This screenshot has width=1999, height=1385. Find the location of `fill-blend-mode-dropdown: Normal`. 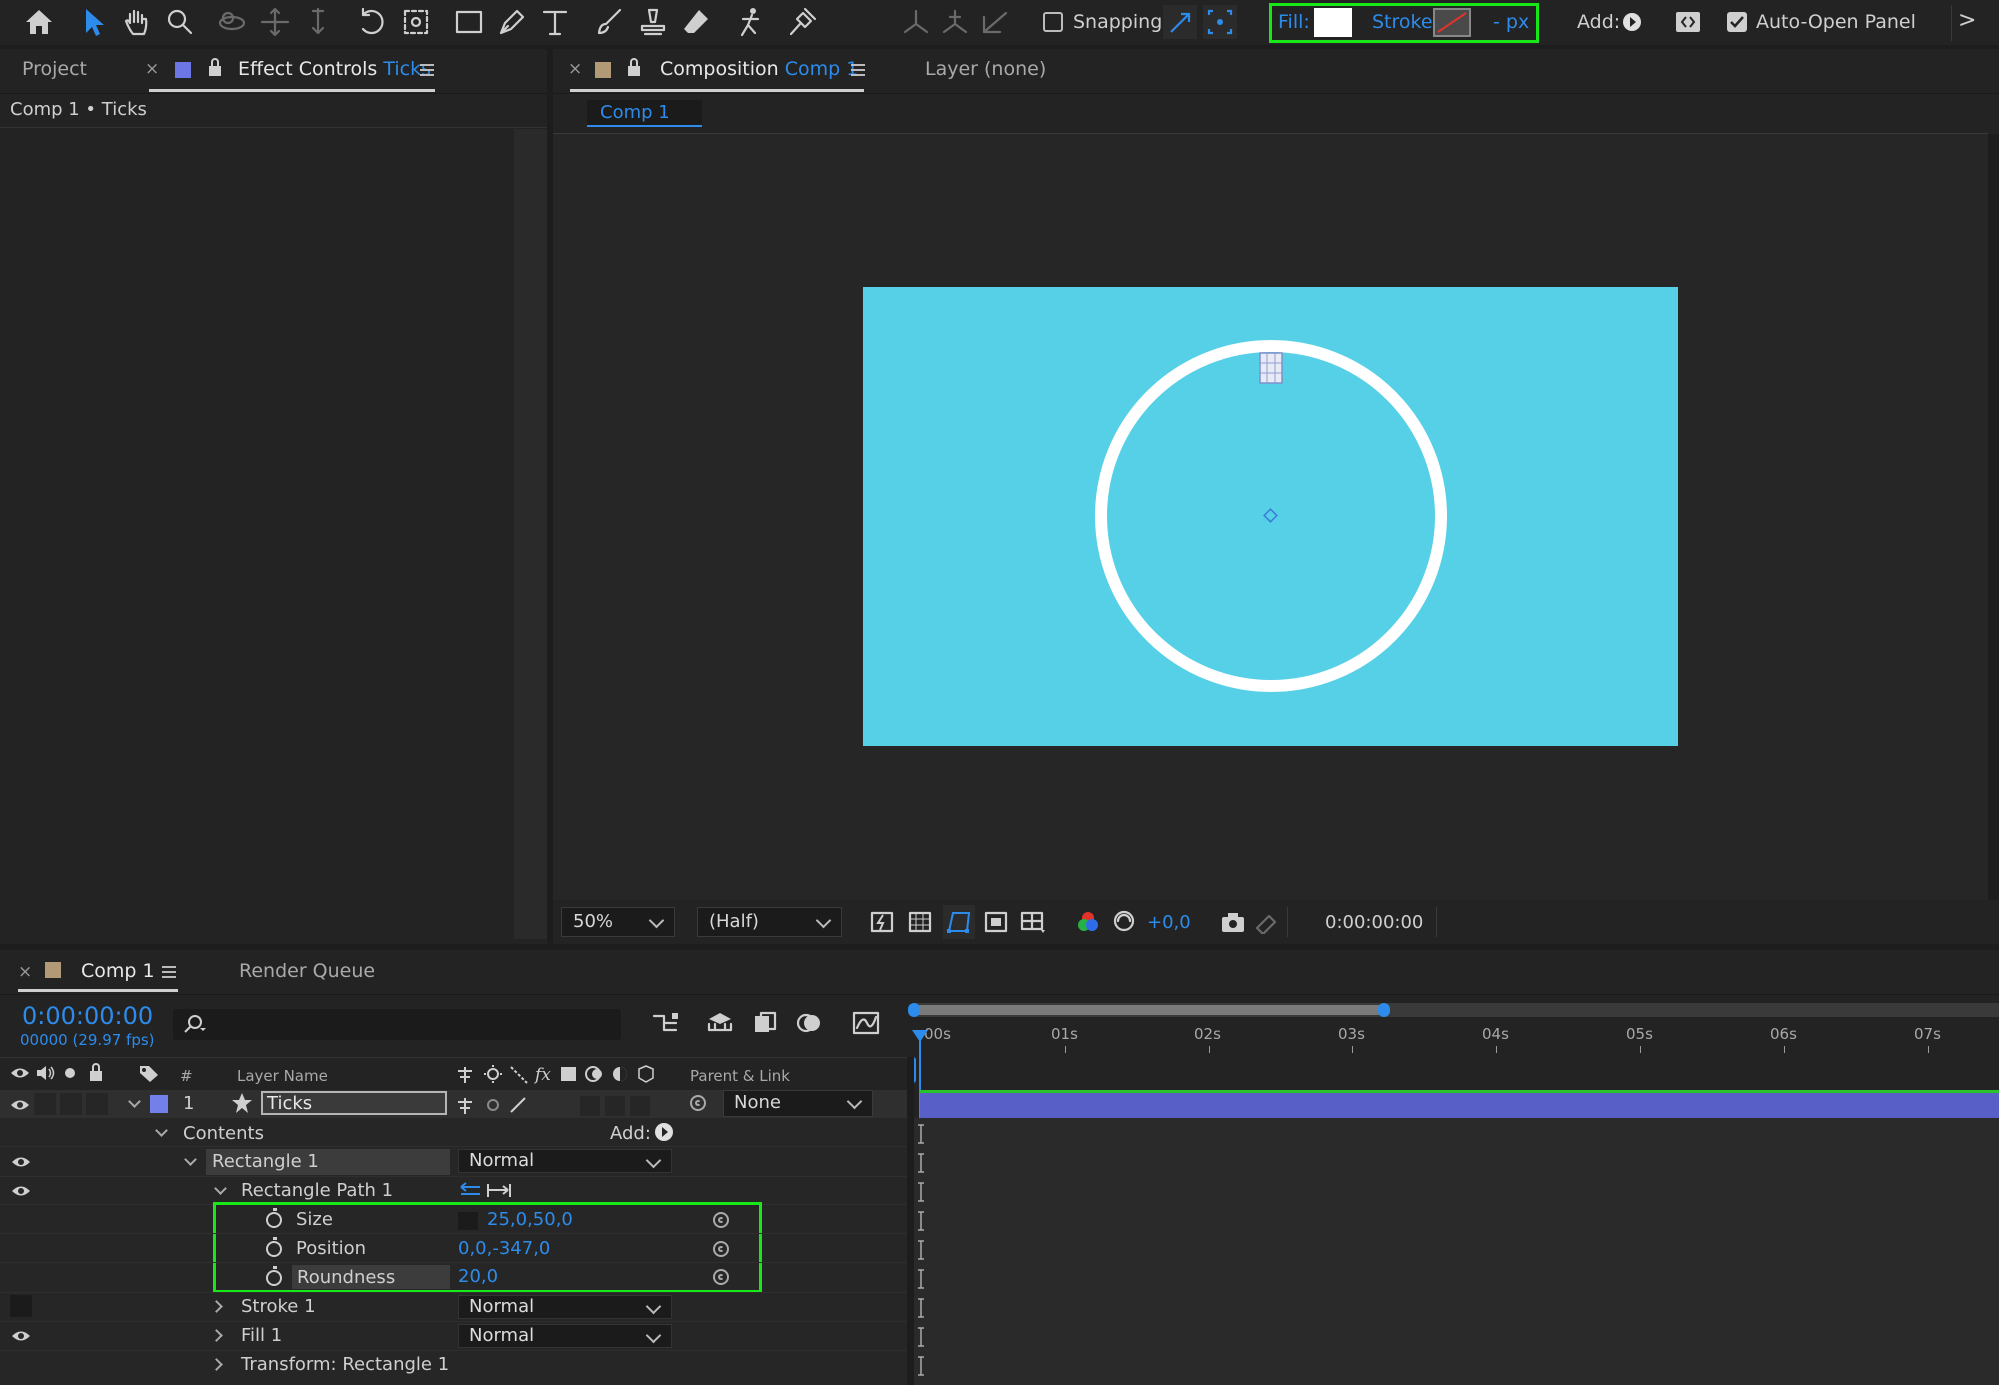

fill-blend-mode-dropdown: Normal is located at coordinates (565, 1336).